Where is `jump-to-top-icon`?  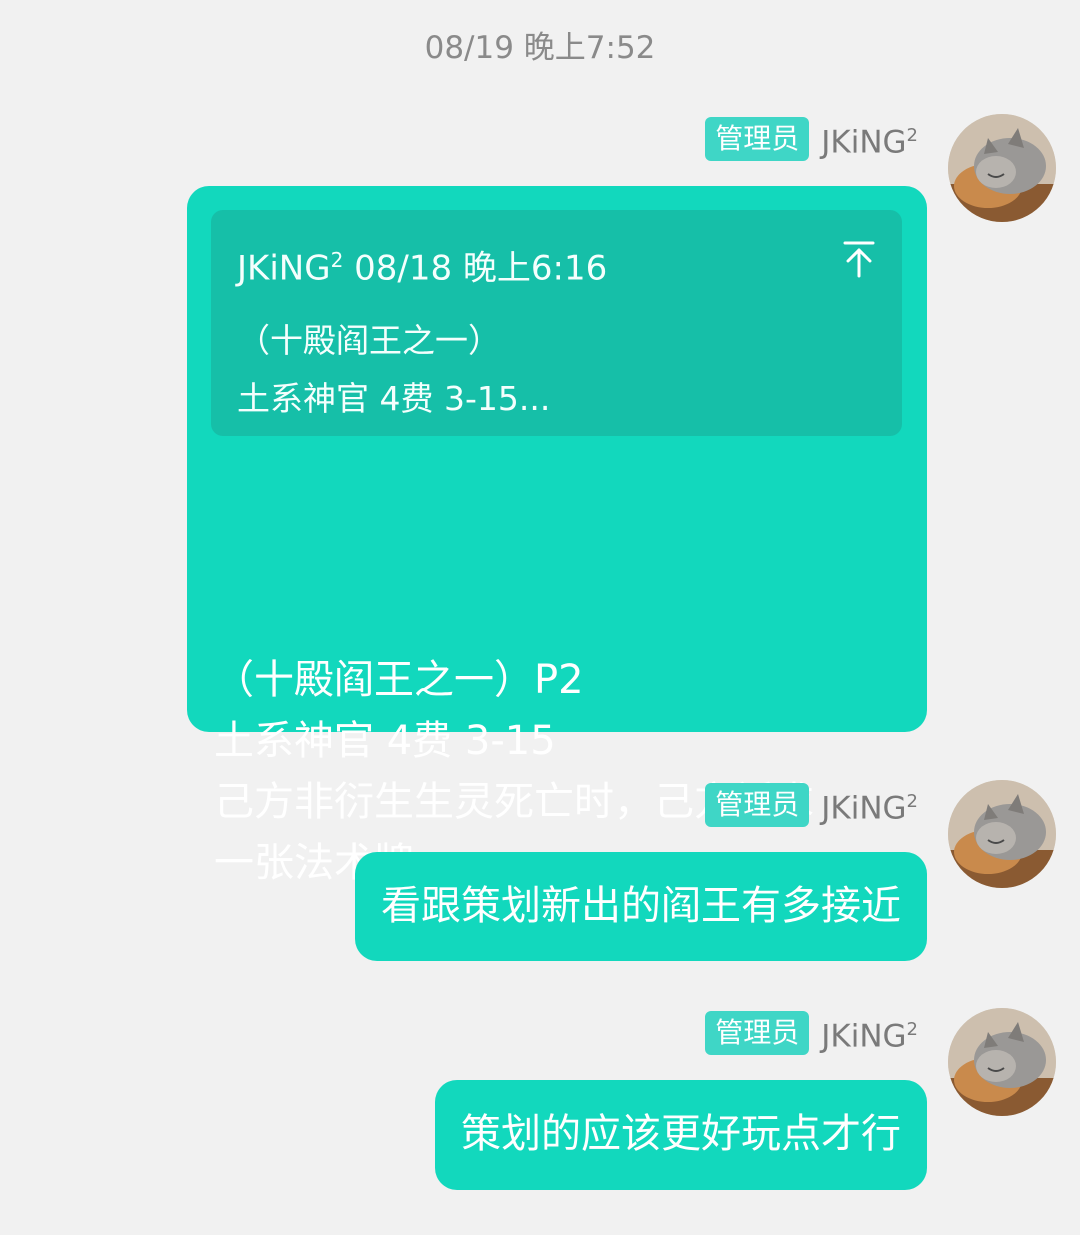
jump-to-top-icon is located at coordinates (859, 259).